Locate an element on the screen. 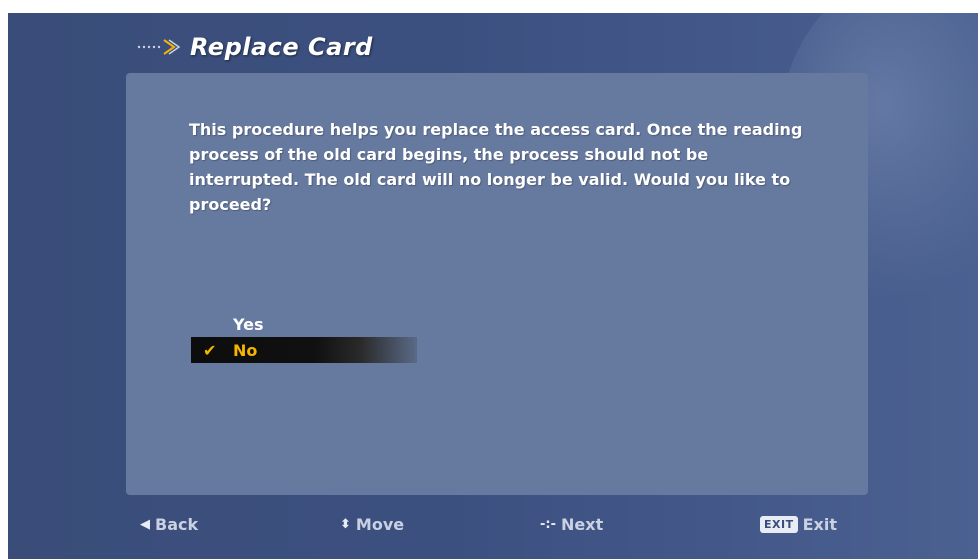 This screenshot has width=978, height=559. move-label: Move is located at coordinates (380, 524).